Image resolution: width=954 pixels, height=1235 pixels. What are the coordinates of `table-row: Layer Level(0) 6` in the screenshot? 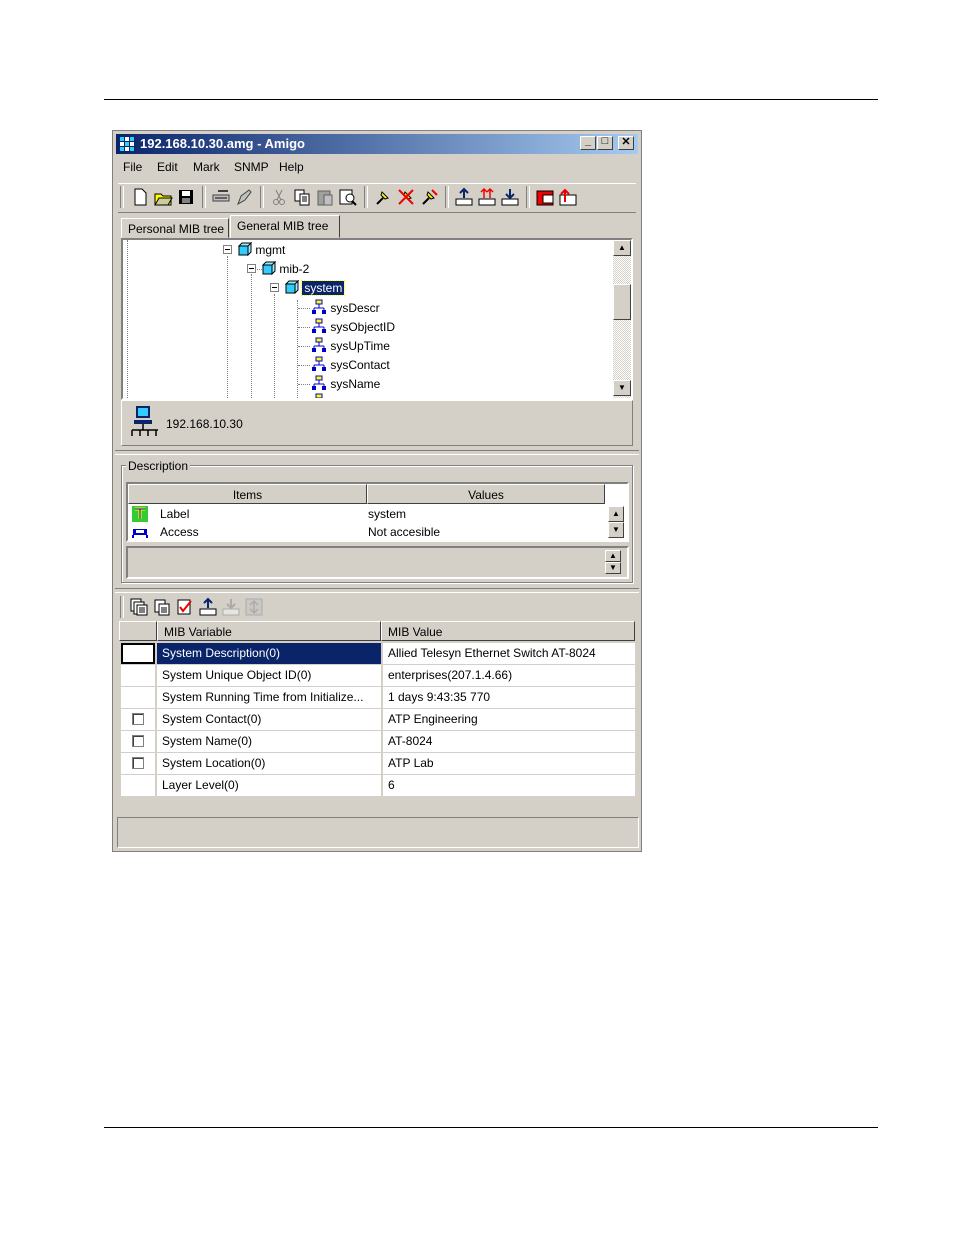 It's located at (377, 786).